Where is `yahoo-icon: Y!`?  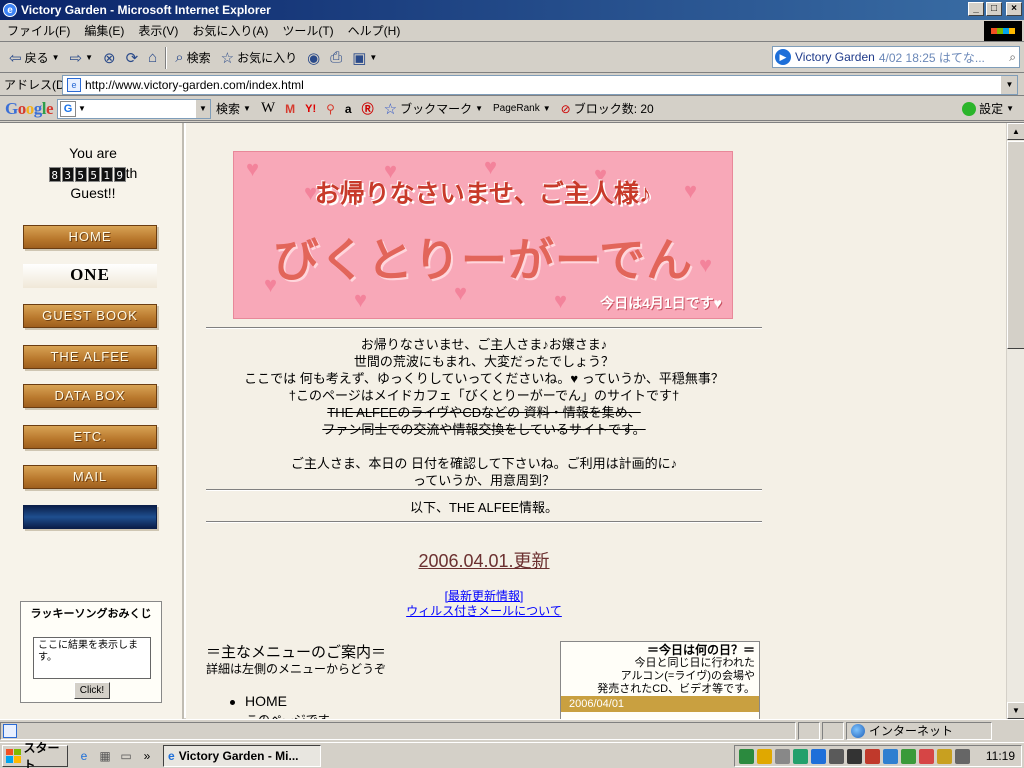
yahoo-icon: Y! is located at coordinates (310, 109).